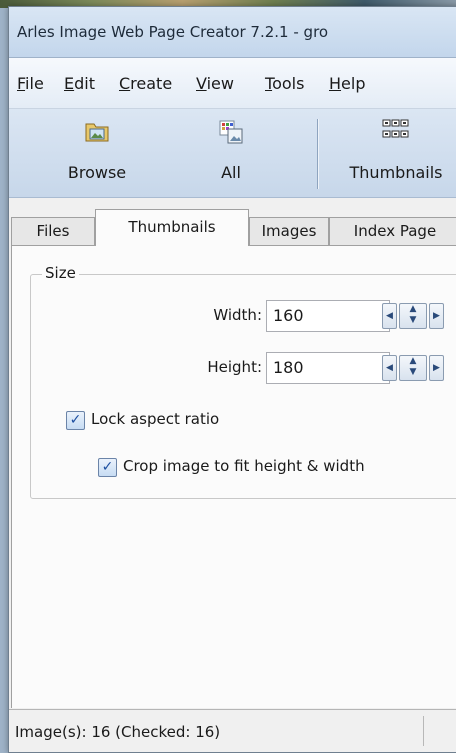  Describe the element at coordinates (244, 466) in the screenshot. I see `crop-label: Crop image to fit height & width` at that location.